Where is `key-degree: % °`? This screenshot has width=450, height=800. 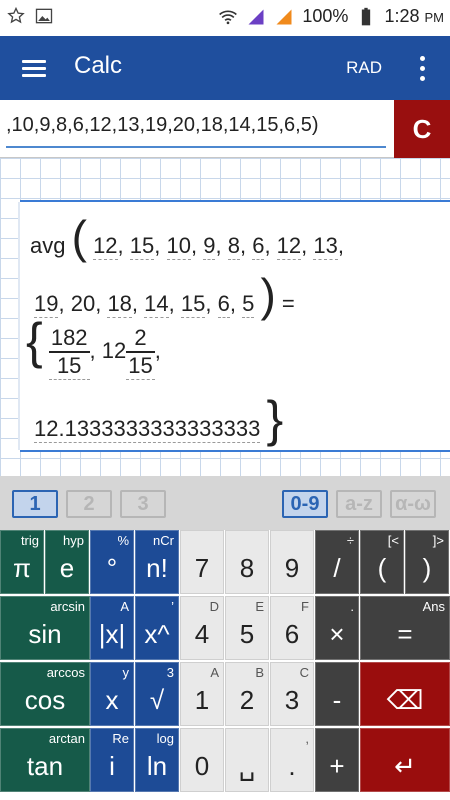
key-degree: % ° is located at coordinates (112, 562).